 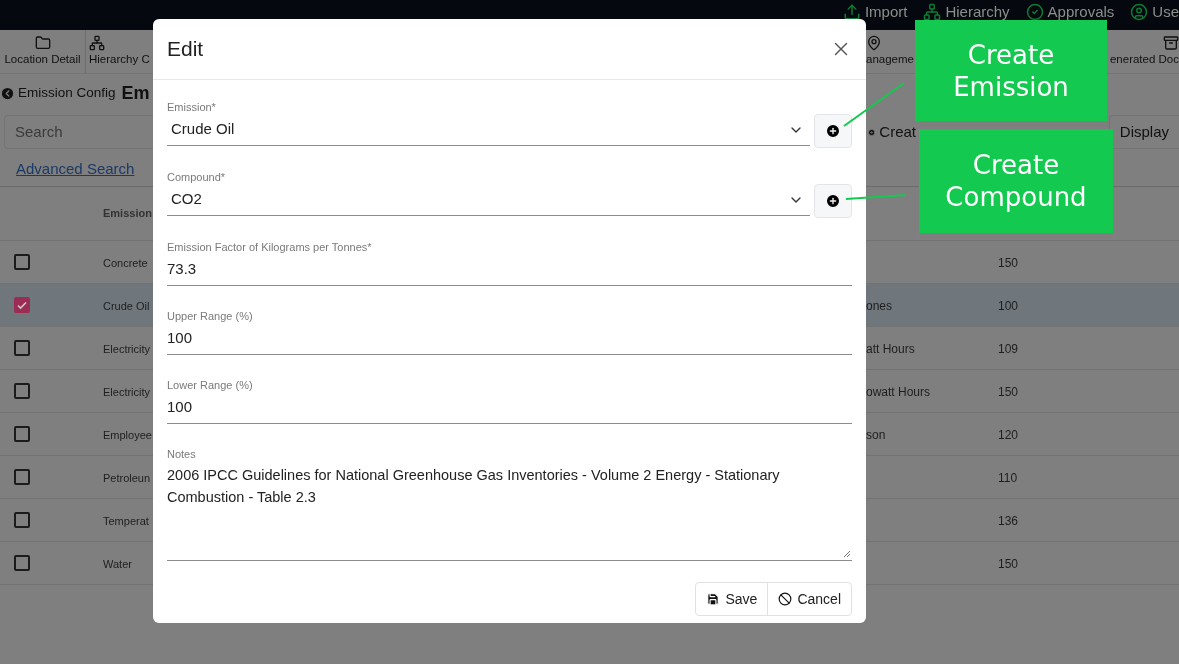 What do you see at coordinates (1008, 478) in the screenshot?
I see `table-cell: 110` at bounding box center [1008, 478].